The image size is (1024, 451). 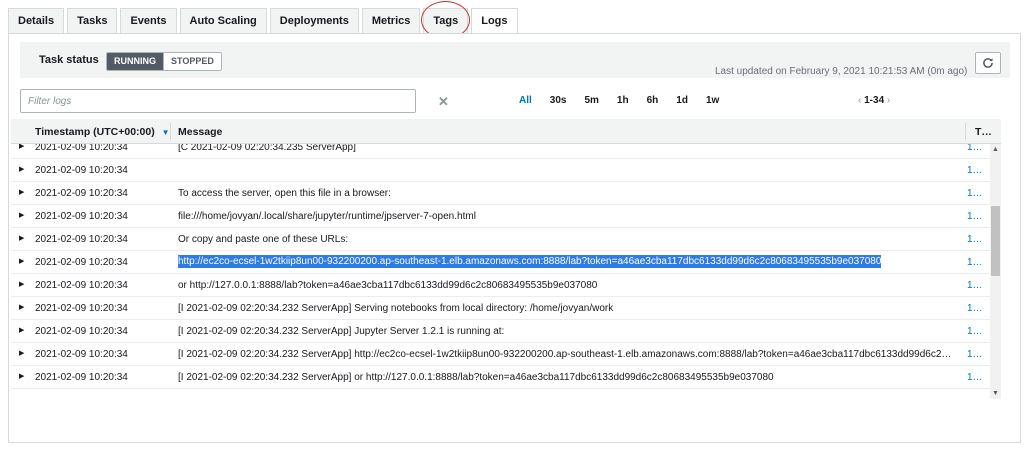 What do you see at coordinates (218, 101) in the screenshot?
I see `filter-logs-input` at bounding box center [218, 101].